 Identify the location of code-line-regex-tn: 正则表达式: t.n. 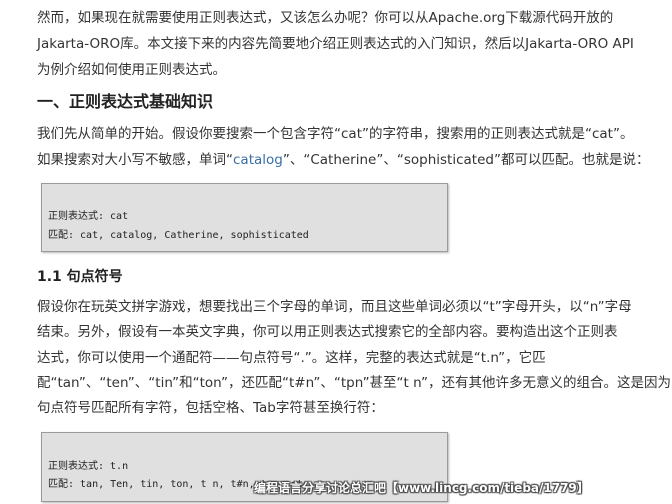
(88, 466).